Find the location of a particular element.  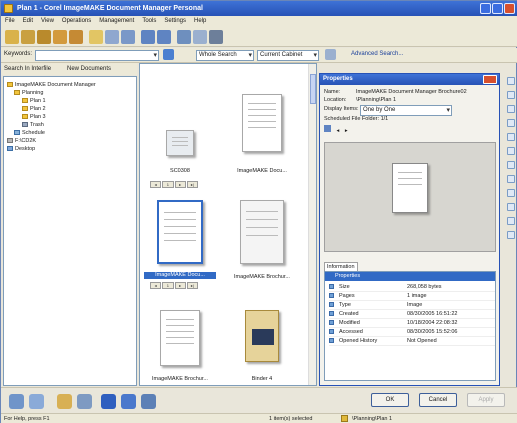

cabinet-icon is located at coordinates (44, 37).